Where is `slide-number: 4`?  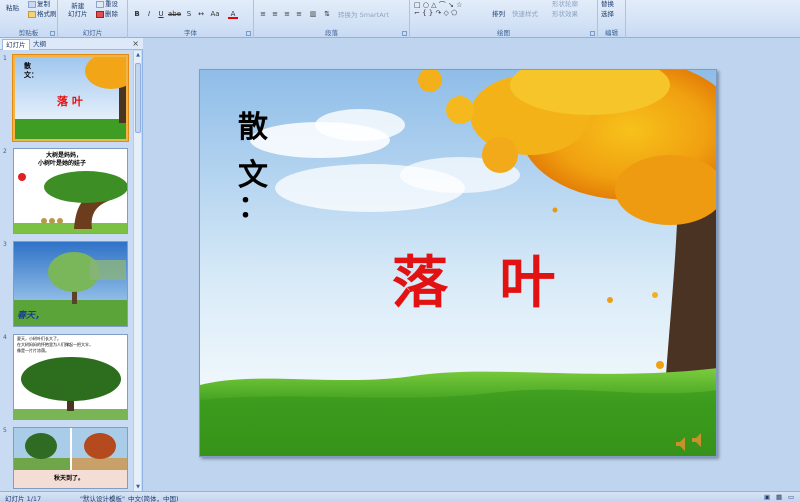 slide-number: 4 is located at coordinates (5, 337).